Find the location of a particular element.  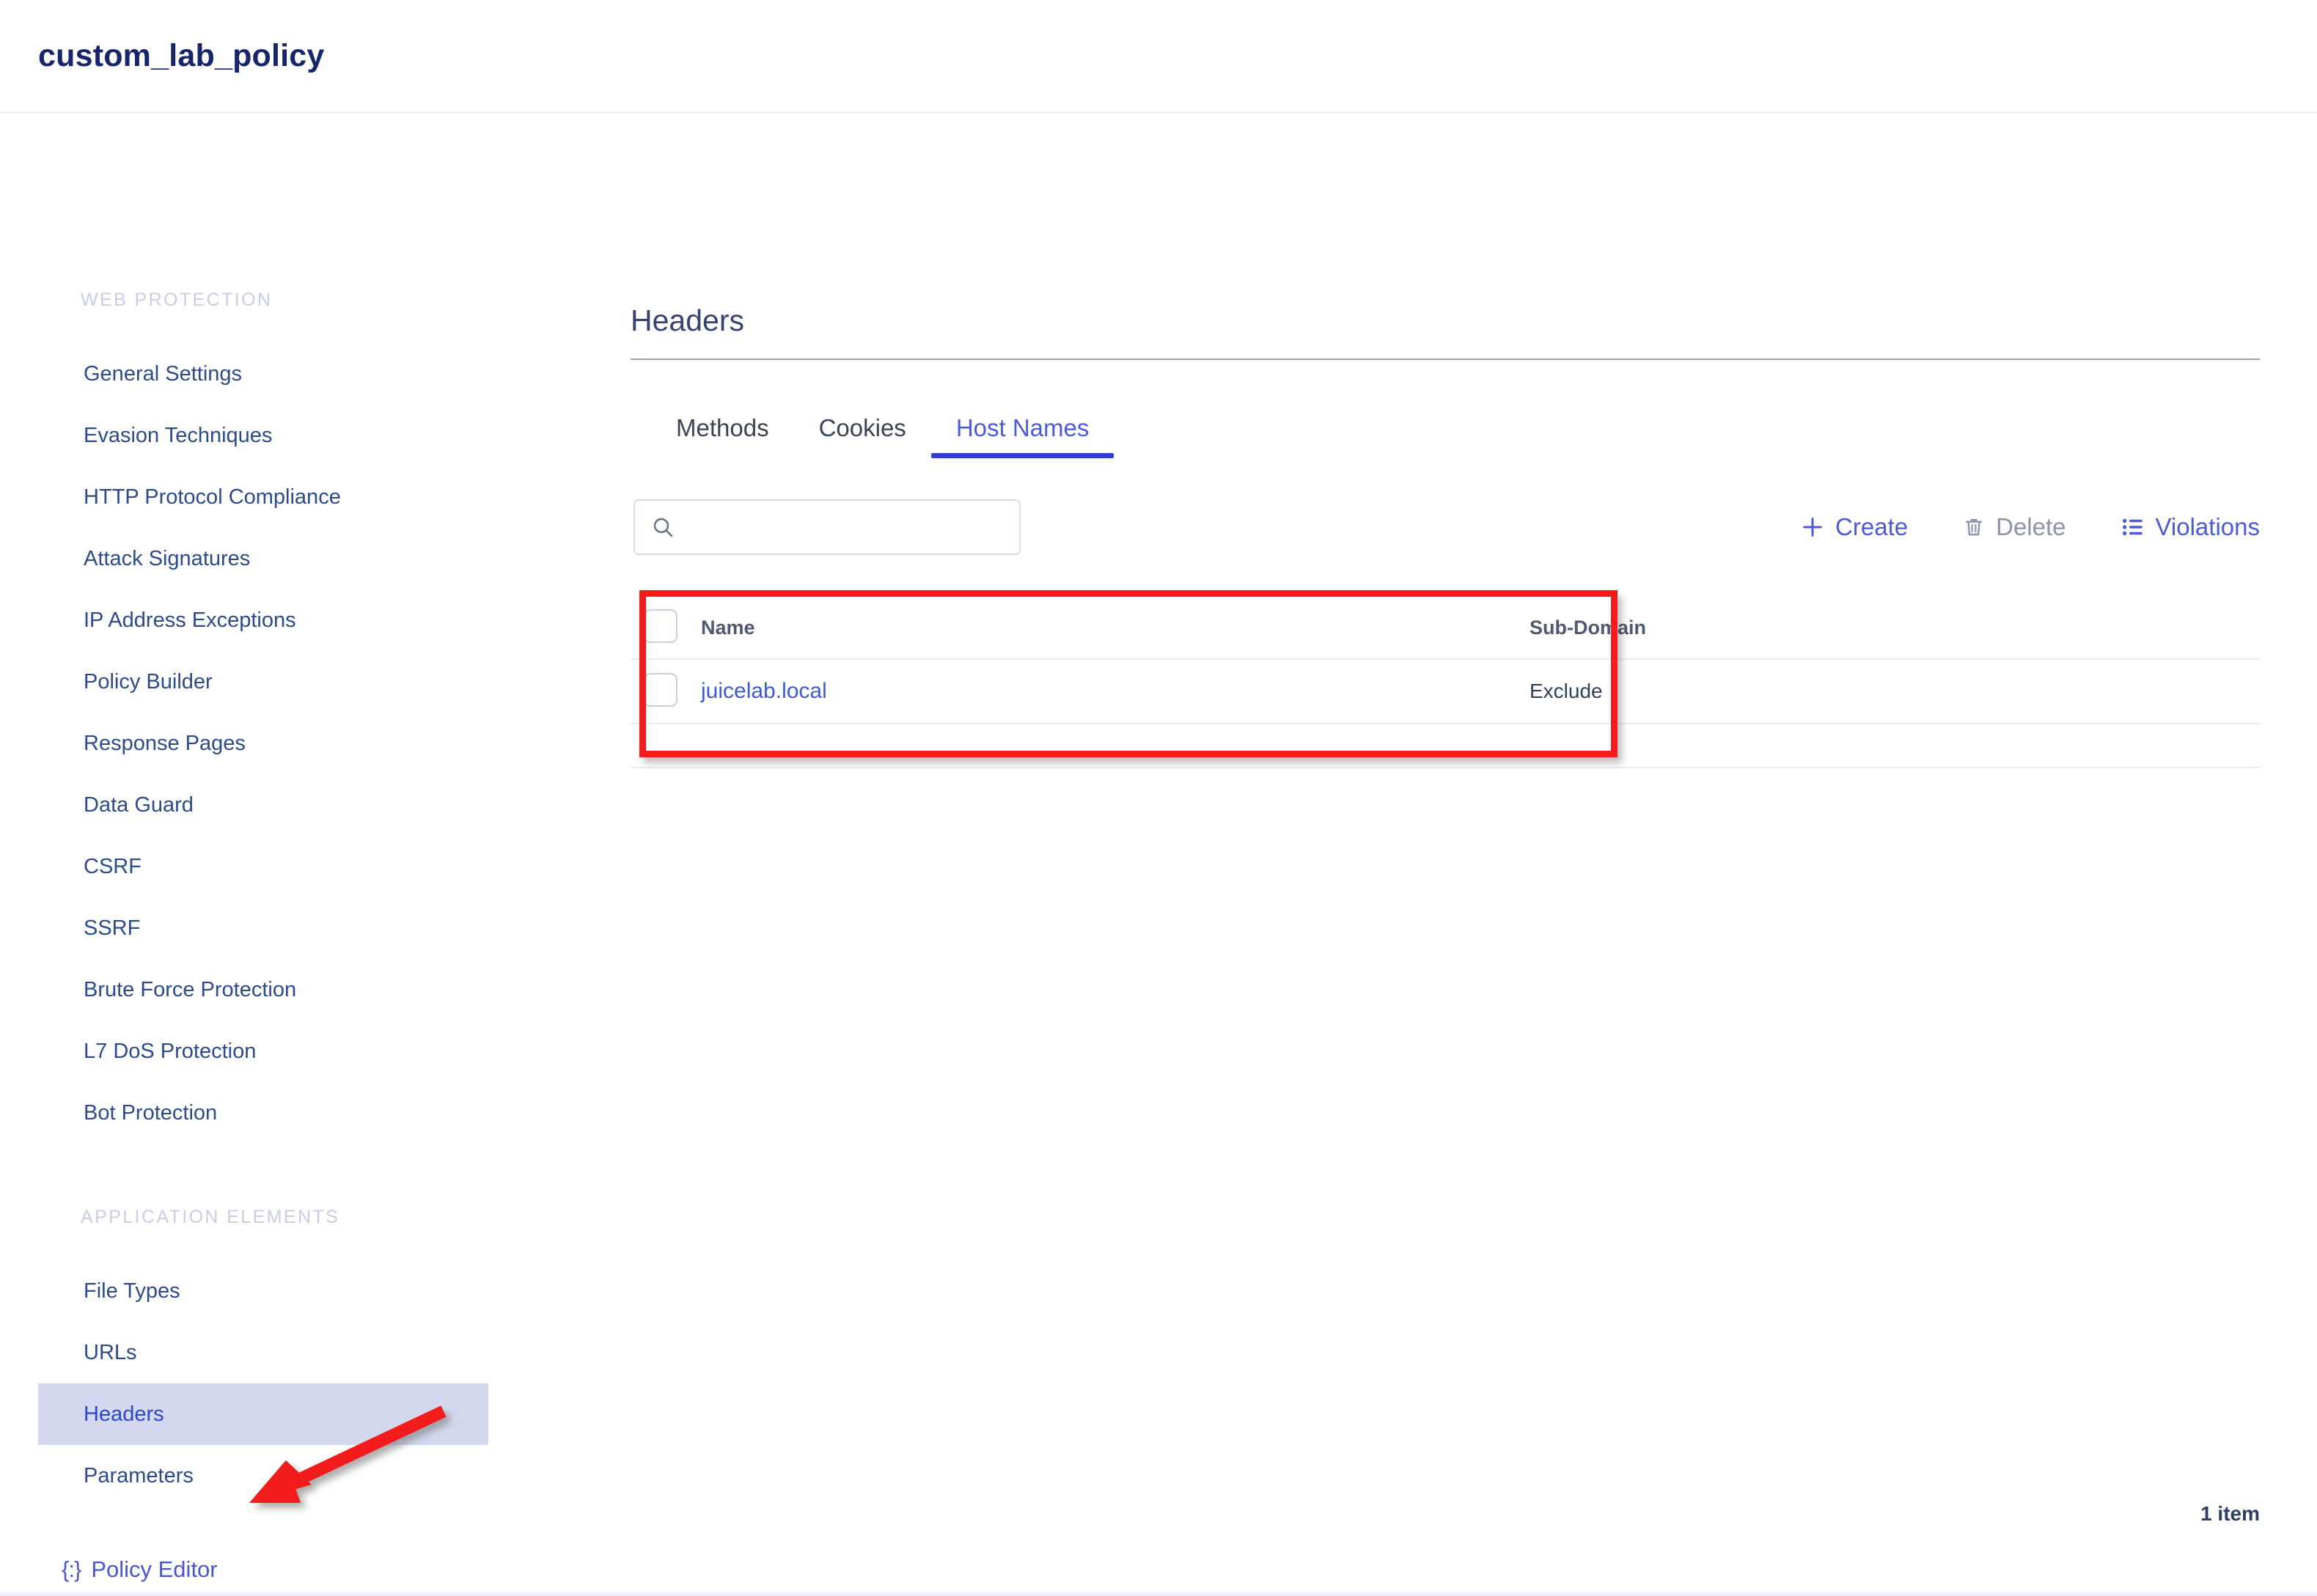

host-name-link: juicelab.local is located at coordinates (764, 691).